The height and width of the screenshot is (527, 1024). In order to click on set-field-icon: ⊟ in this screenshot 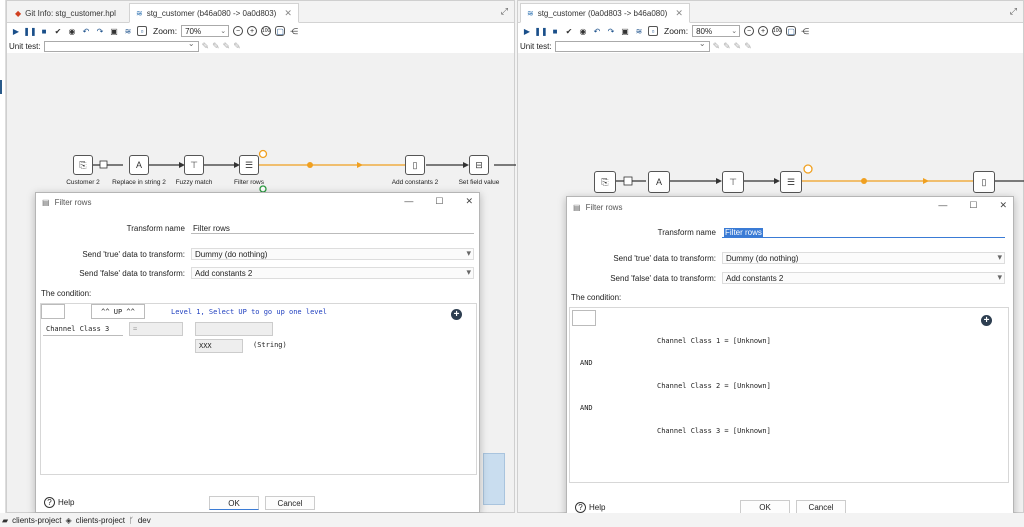, I will do `click(479, 164)`.